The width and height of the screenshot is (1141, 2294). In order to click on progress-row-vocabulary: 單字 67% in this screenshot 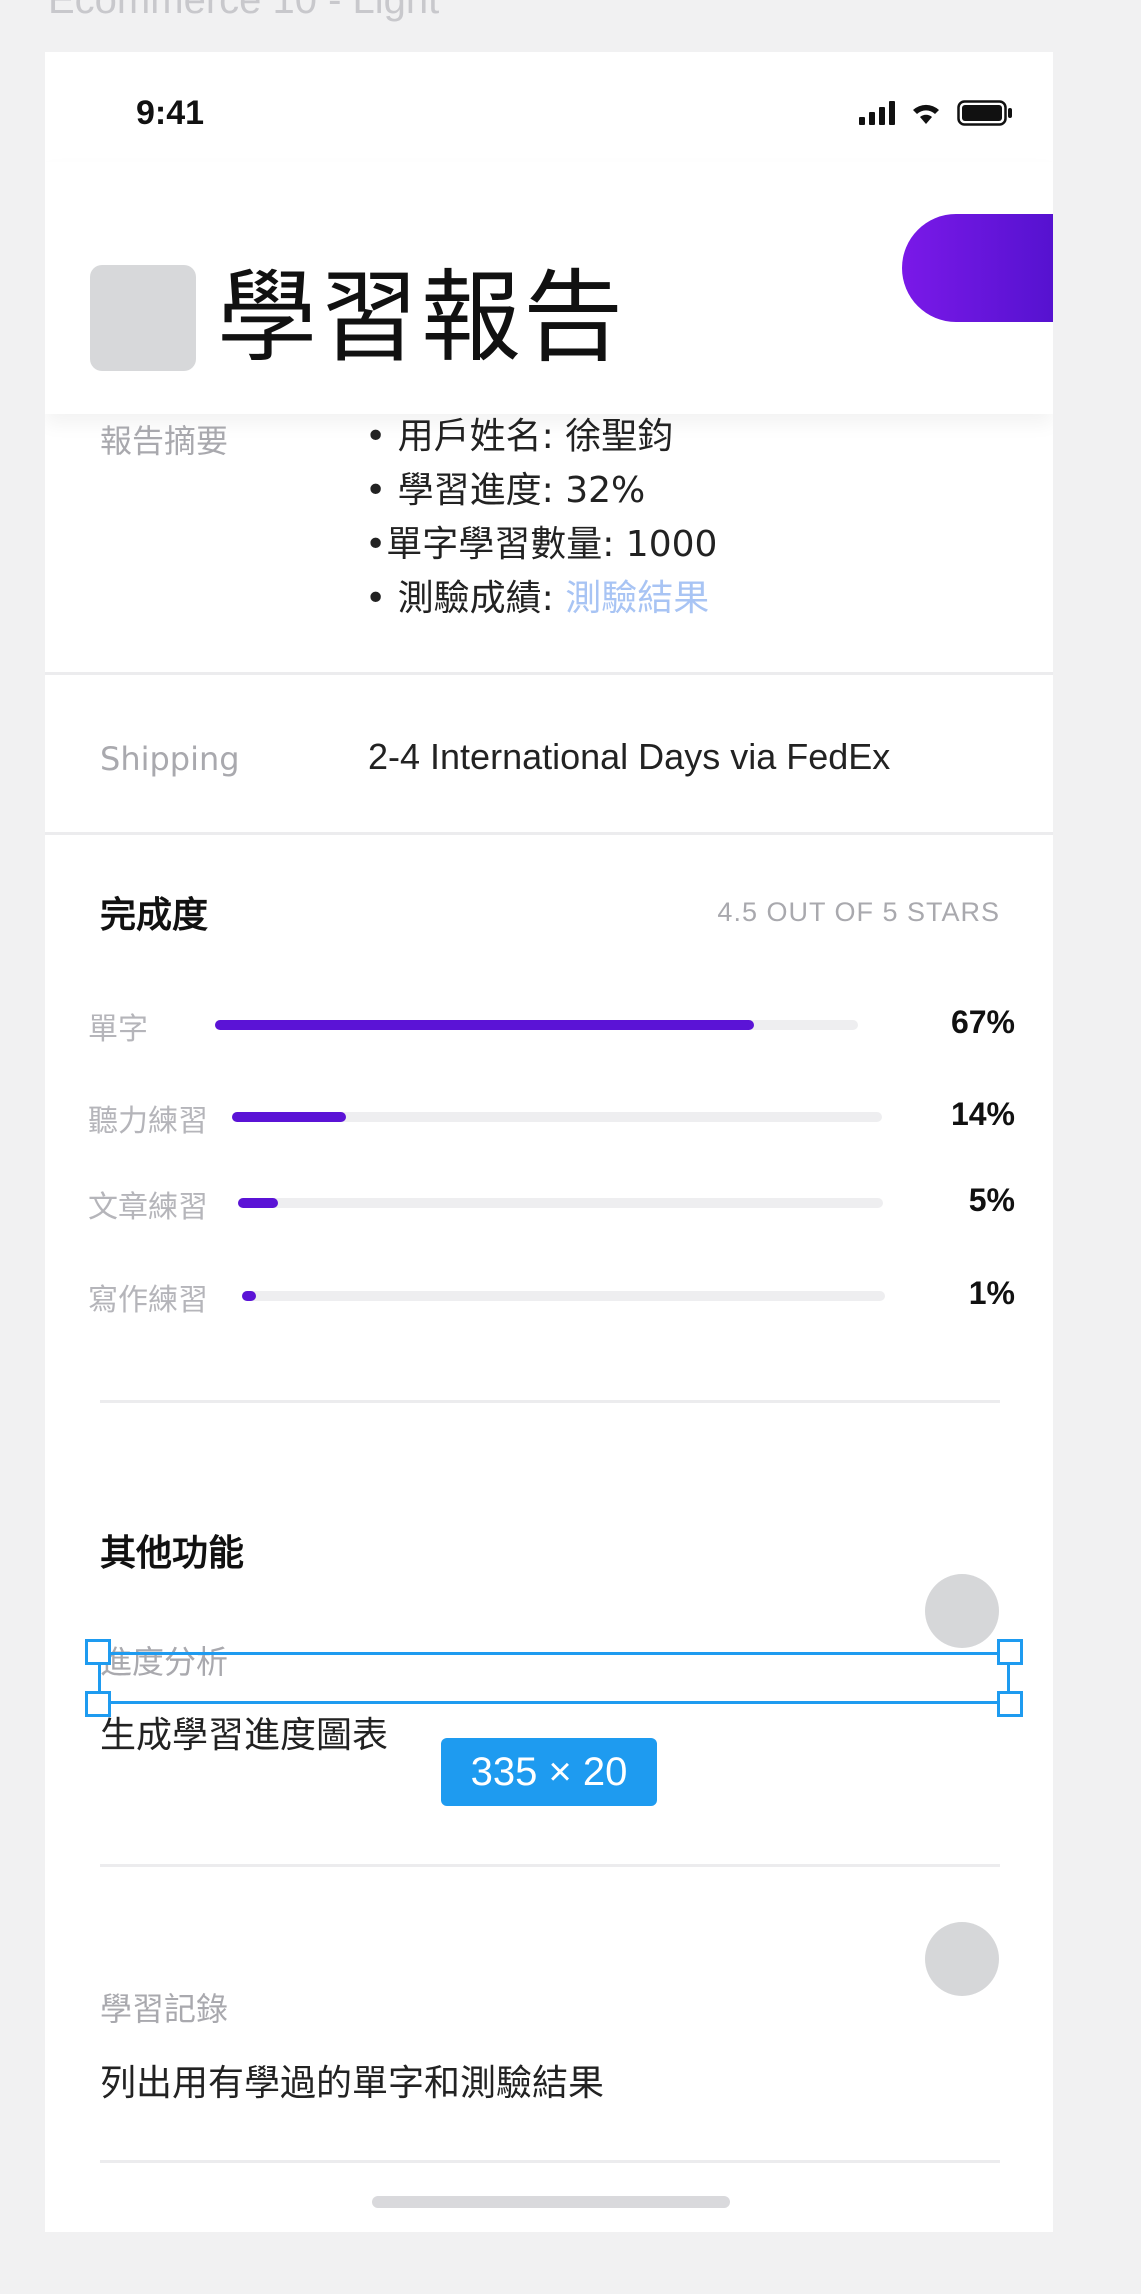, I will do `click(549, 1025)`.